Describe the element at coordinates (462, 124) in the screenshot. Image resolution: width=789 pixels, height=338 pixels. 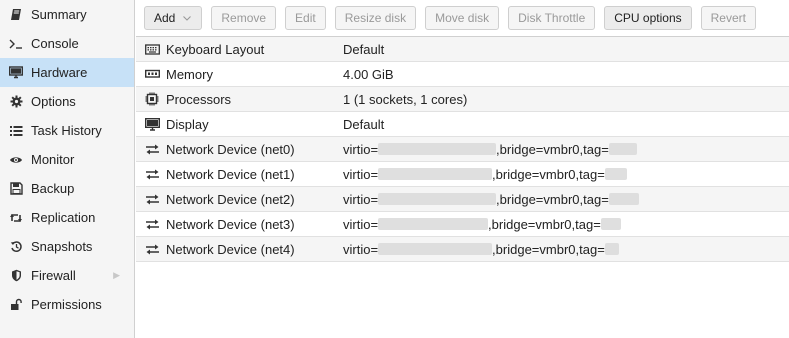
I see `table-row: Display Default` at that location.